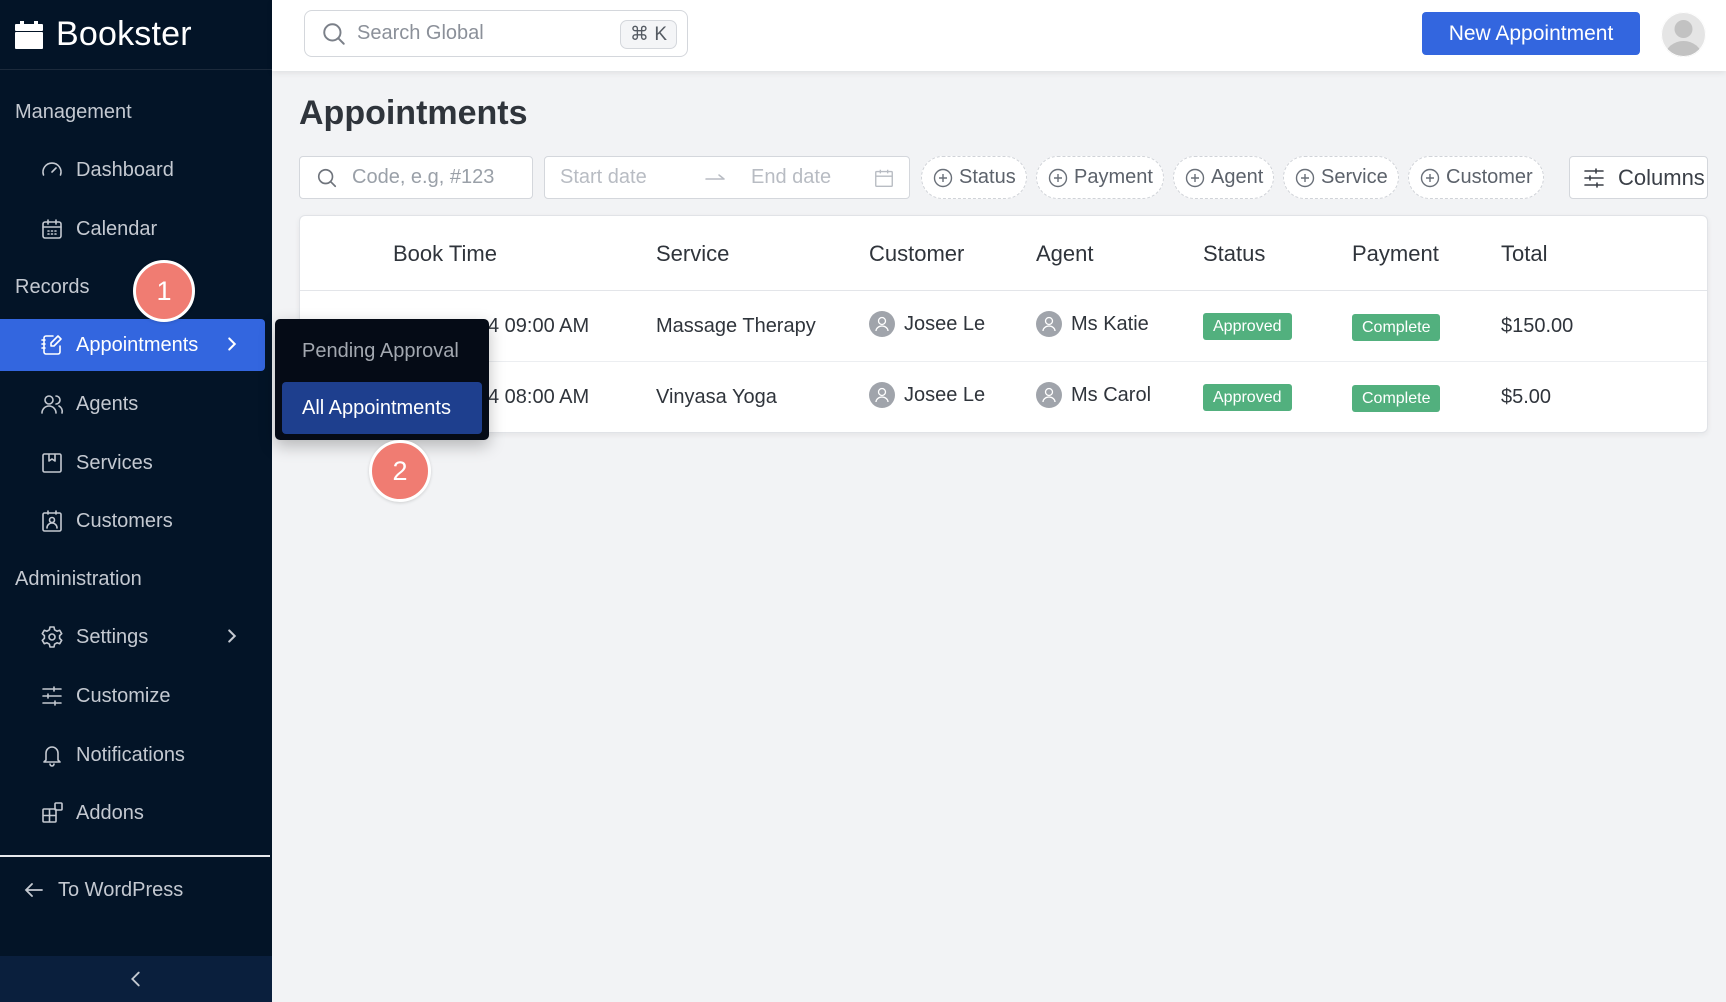 The width and height of the screenshot is (1726, 1002). Describe the element at coordinates (1661, 177) in the screenshot. I see `columns-label: Columns` at that location.